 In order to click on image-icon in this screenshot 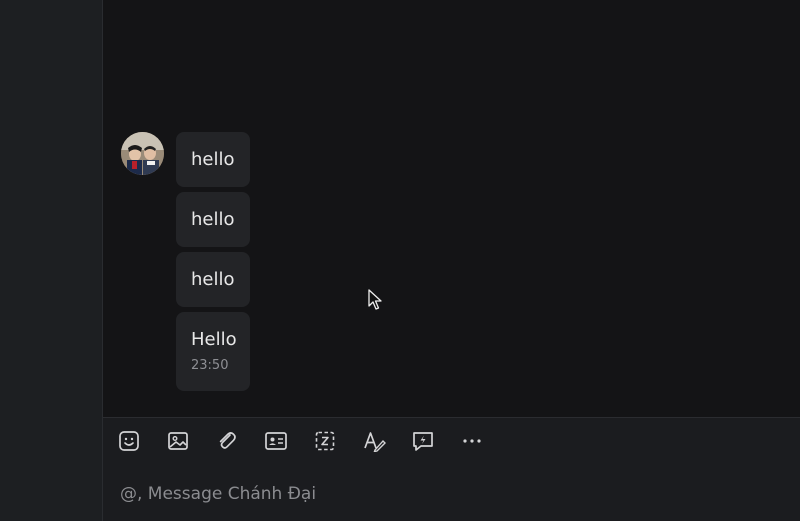, I will do `click(178, 441)`.